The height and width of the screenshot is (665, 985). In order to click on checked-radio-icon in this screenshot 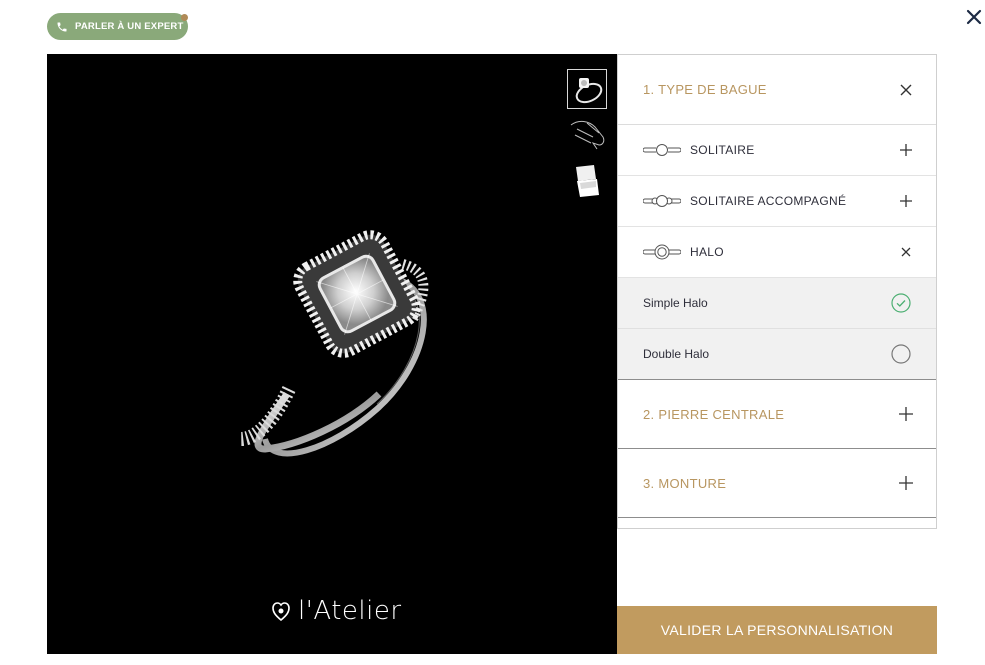, I will do `click(901, 303)`.